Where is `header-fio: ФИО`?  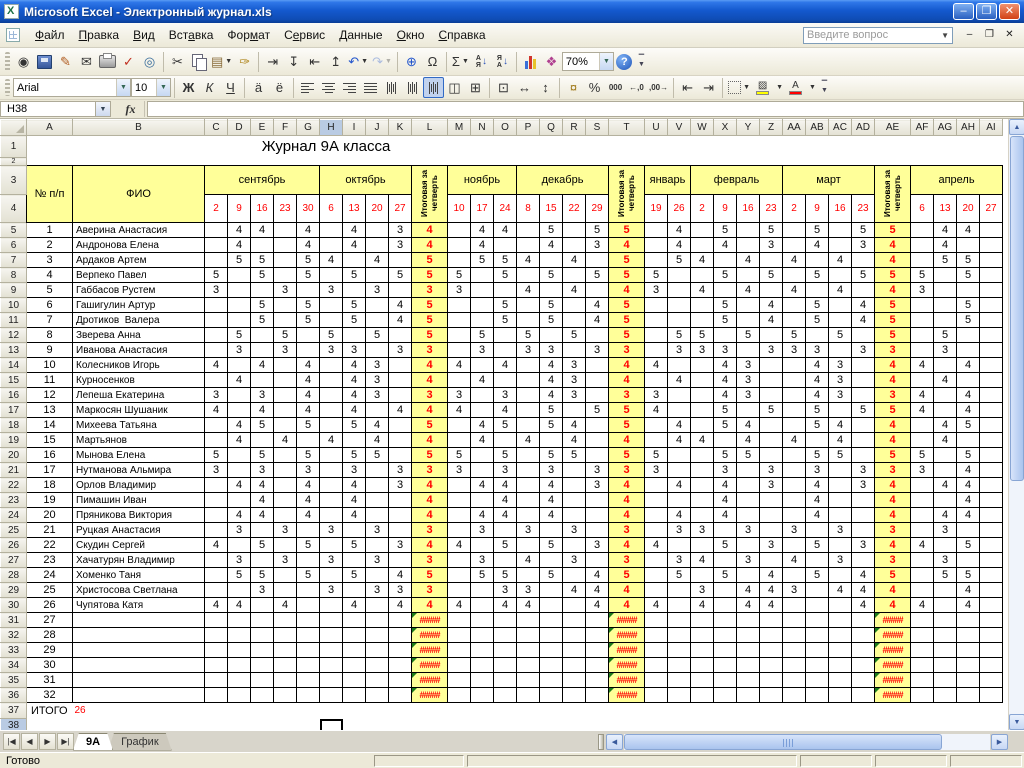 header-fio: ФИО is located at coordinates (138, 194).